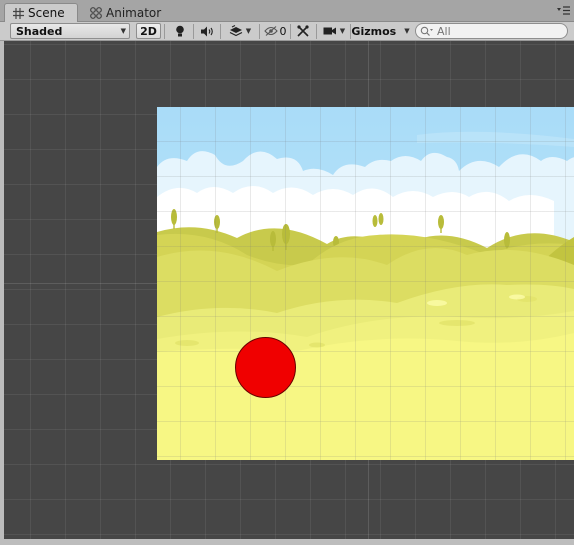 The width and height of the screenshot is (574, 545). I want to click on hidden-eye-icon, so click(270, 31).